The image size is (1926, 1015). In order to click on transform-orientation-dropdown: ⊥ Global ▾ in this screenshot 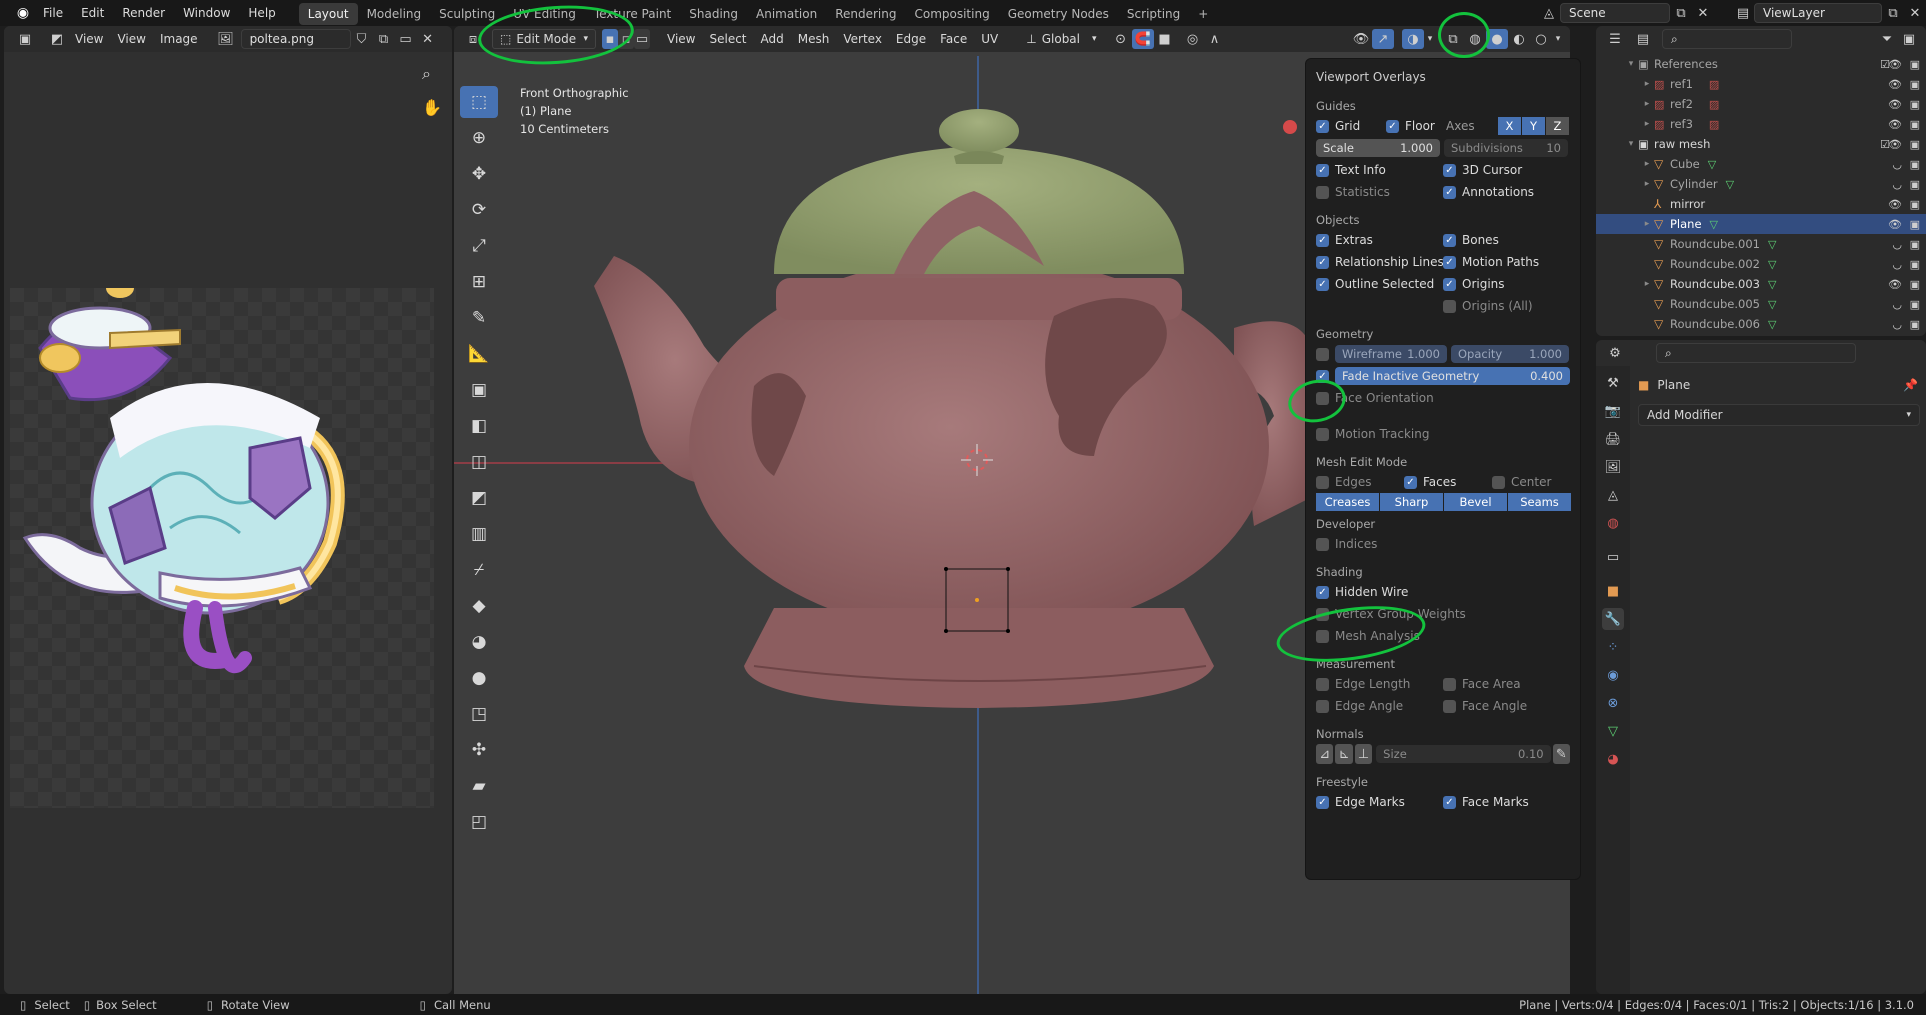, I will do `click(1061, 39)`.